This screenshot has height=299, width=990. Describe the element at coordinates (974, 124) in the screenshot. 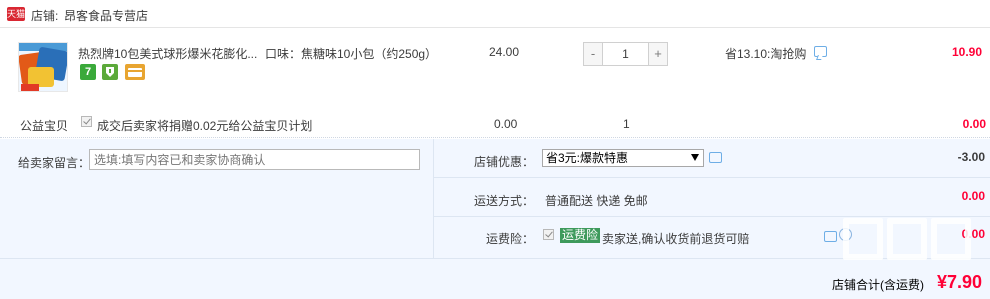

I see `charity-total: 0.00` at that location.